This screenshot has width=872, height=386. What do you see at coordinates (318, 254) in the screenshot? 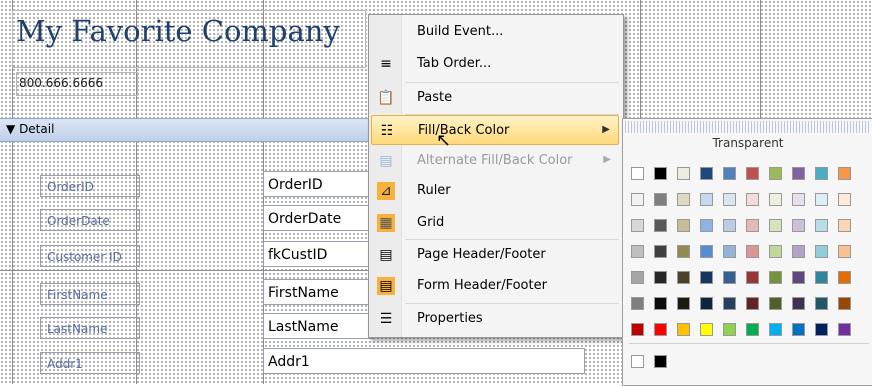
I see `field-cust-id: fkCustID` at bounding box center [318, 254].